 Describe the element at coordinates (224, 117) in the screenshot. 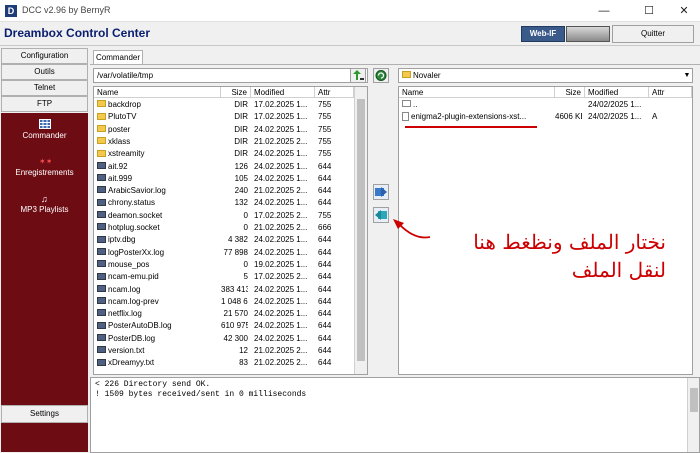

I see `table-row: PlutoTV DIR 17.02.2025 1... 755` at that location.